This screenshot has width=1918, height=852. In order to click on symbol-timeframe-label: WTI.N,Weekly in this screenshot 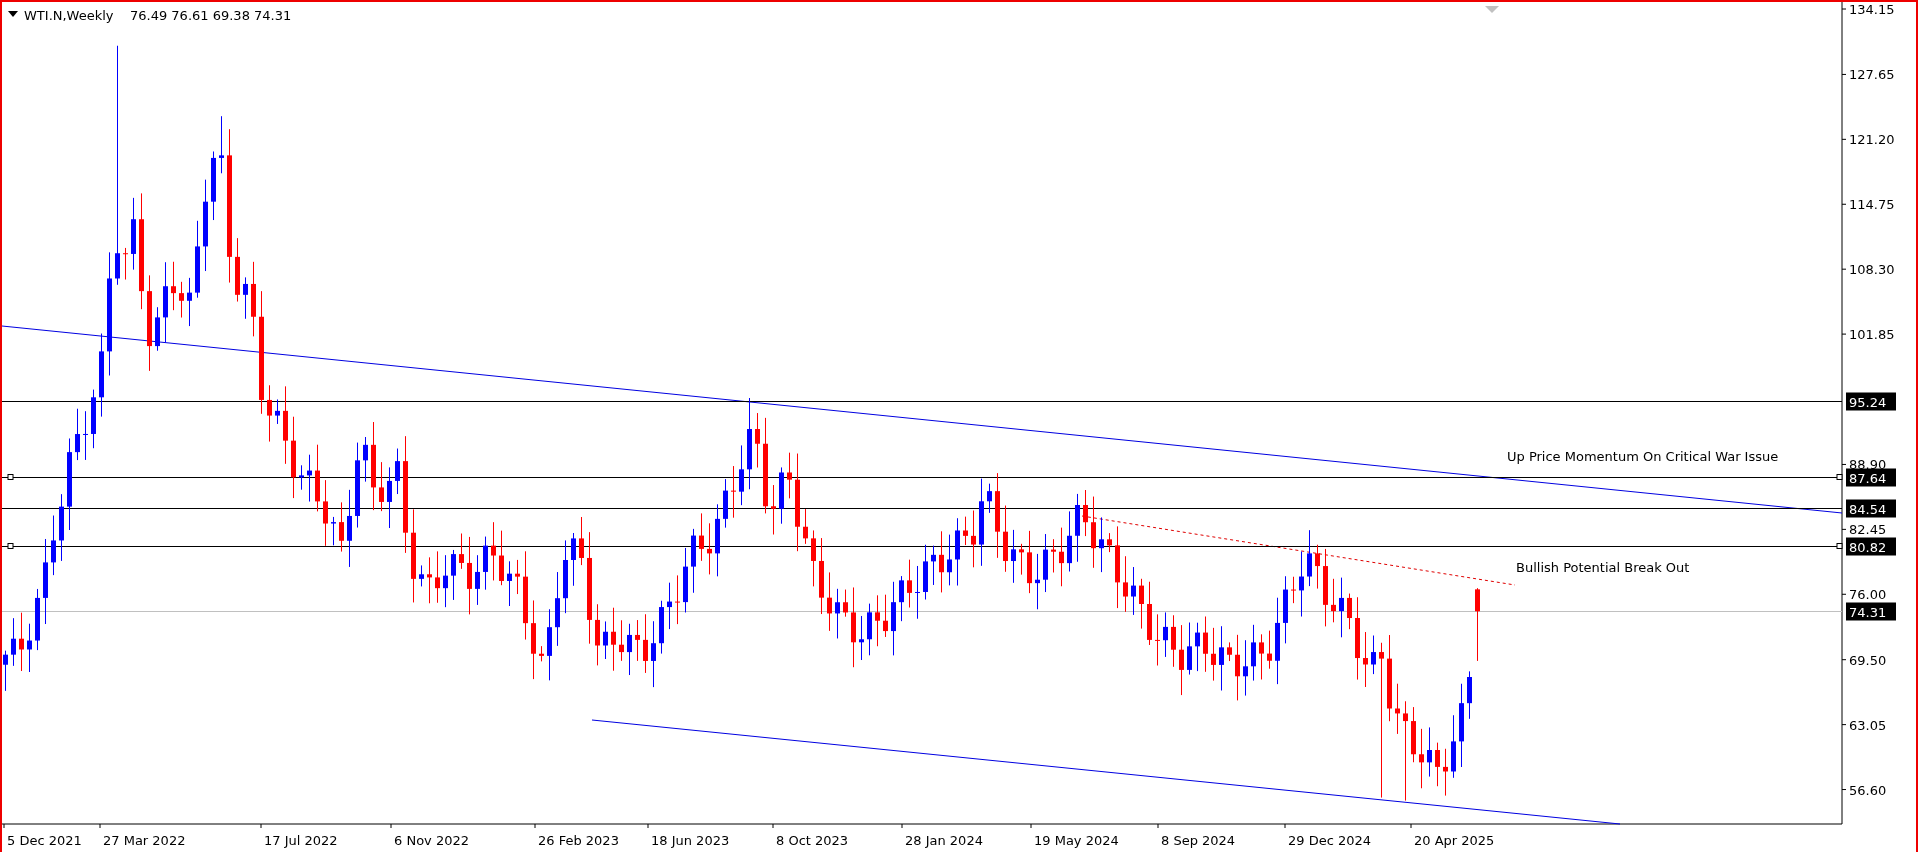, I will do `click(69, 15)`.